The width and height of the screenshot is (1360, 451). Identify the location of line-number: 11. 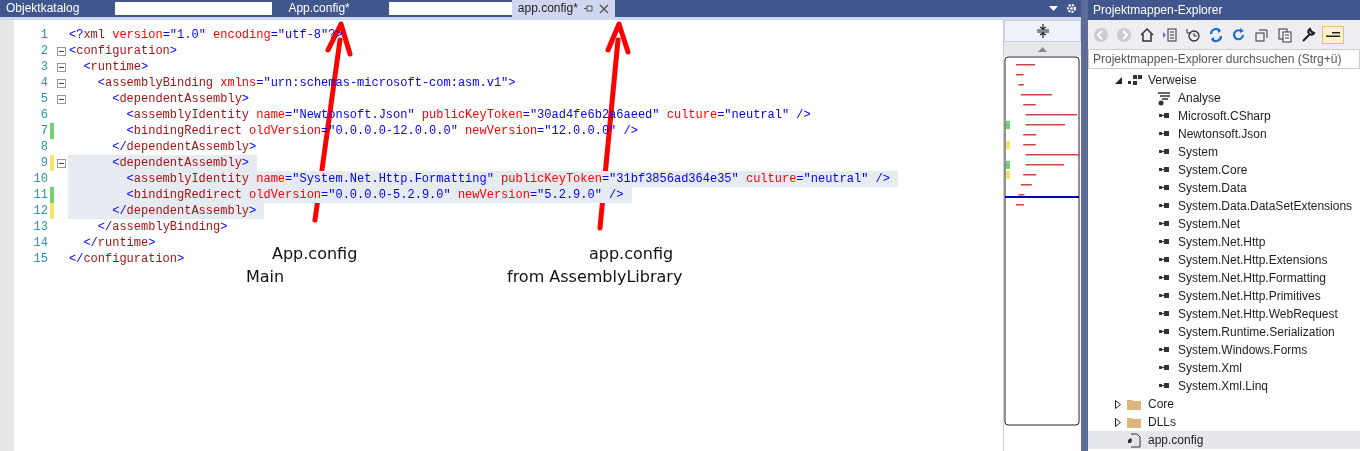
(40, 195).